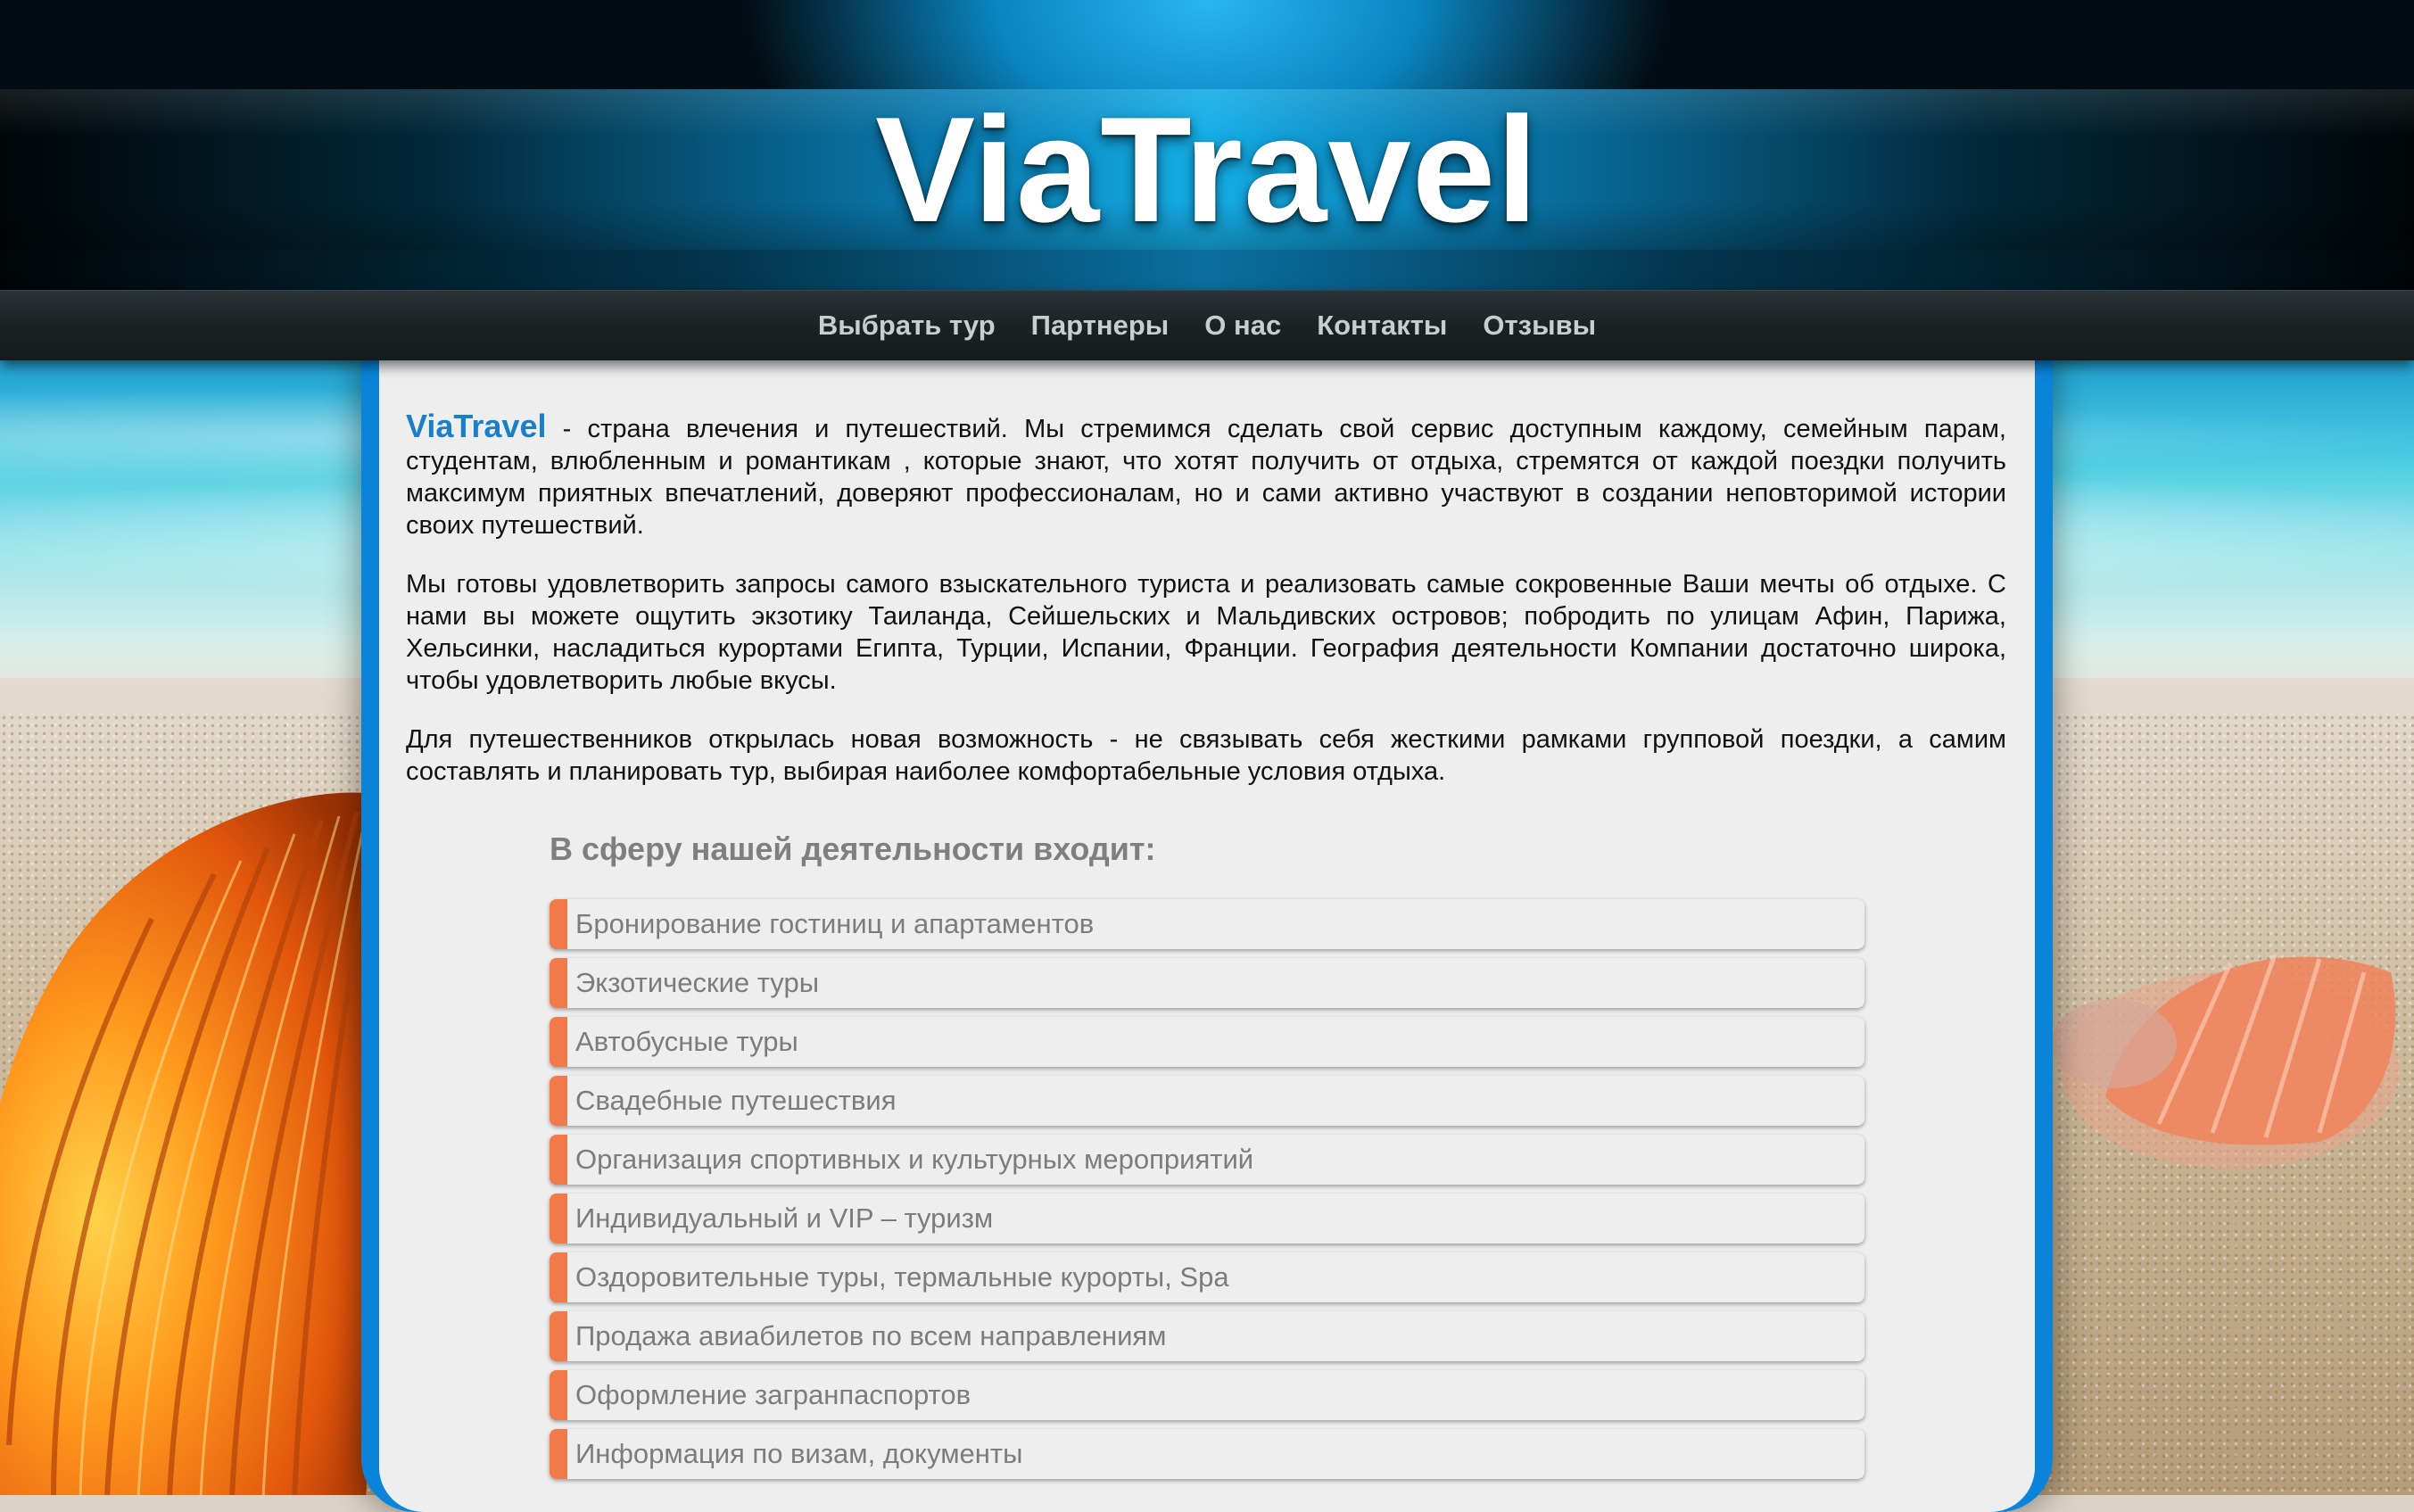 Image resolution: width=2414 pixels, height=1512 pixels. What do you see at coordinates (477, 426) in the screenshot?
I see `brand-name: ViaTravel` at bounding box center [477, 426].